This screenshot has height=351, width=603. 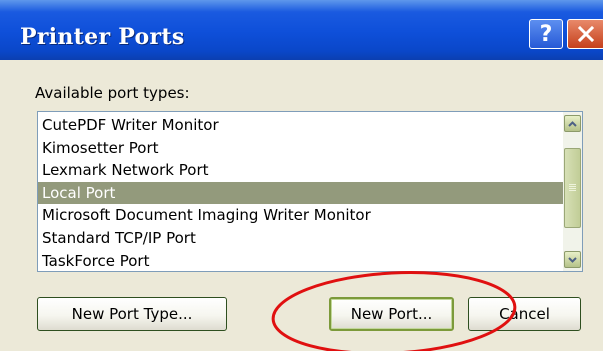 What do you see at coordinates (524, 314) in the screenshot?
I see `cancel-button: Cancel` at bounding box center [524, 314].